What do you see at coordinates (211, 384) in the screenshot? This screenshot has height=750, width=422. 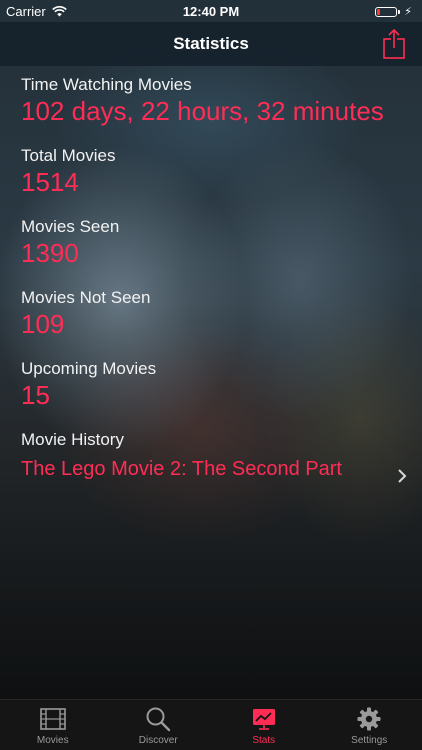 I see `stat-upcoming-movies: Upcoming Movies 15` at bounding box center [211, 384].